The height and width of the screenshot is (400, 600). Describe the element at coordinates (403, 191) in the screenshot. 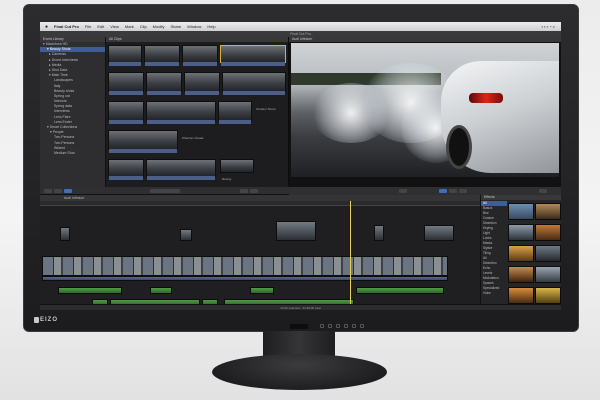

I see `play-button` at that location.